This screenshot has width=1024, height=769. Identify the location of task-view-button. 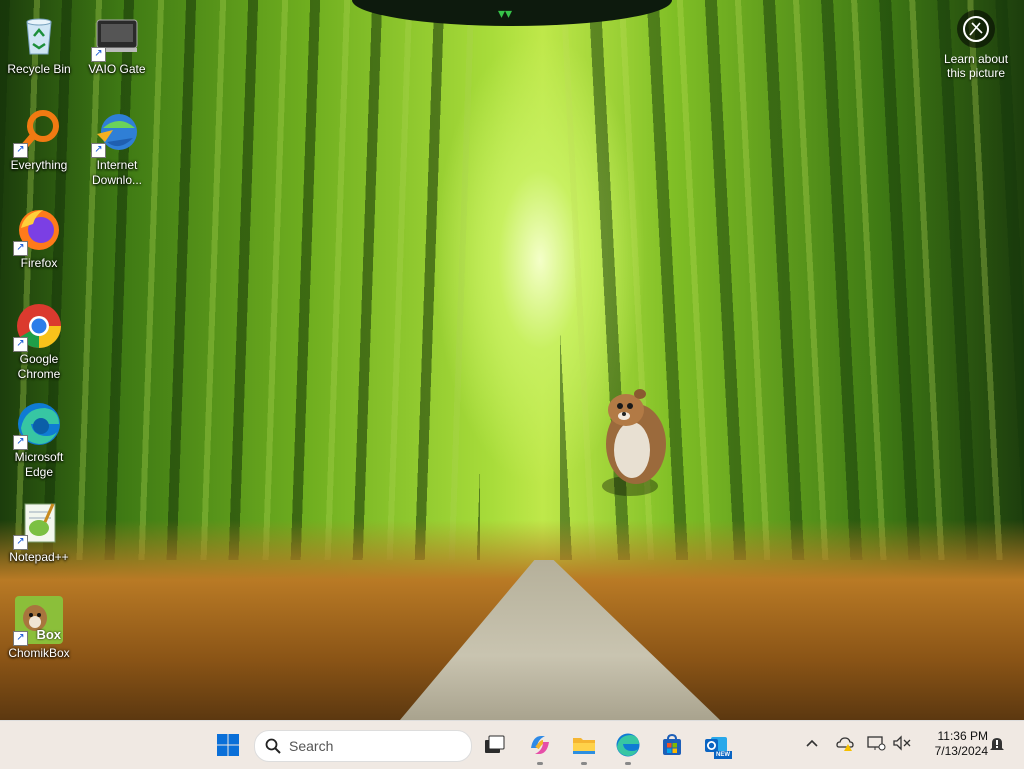
(494, 745).